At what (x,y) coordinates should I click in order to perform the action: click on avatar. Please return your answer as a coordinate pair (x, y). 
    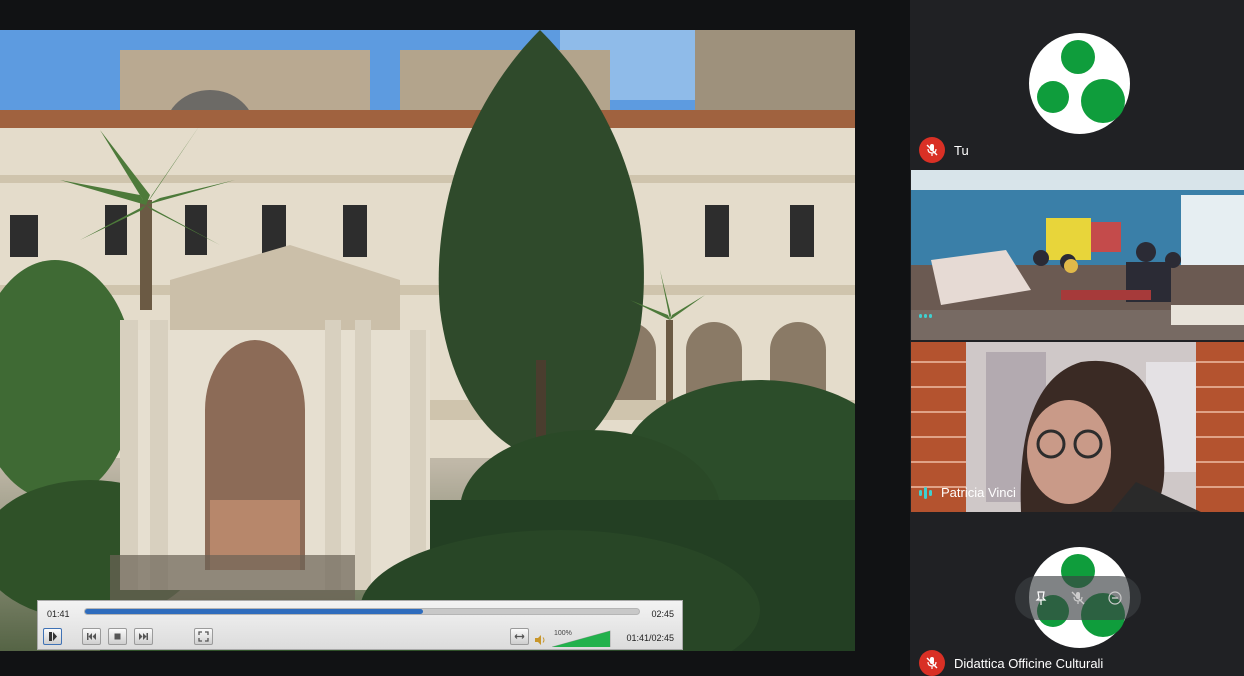
    Looking at the image, I should click on (1079, 83).